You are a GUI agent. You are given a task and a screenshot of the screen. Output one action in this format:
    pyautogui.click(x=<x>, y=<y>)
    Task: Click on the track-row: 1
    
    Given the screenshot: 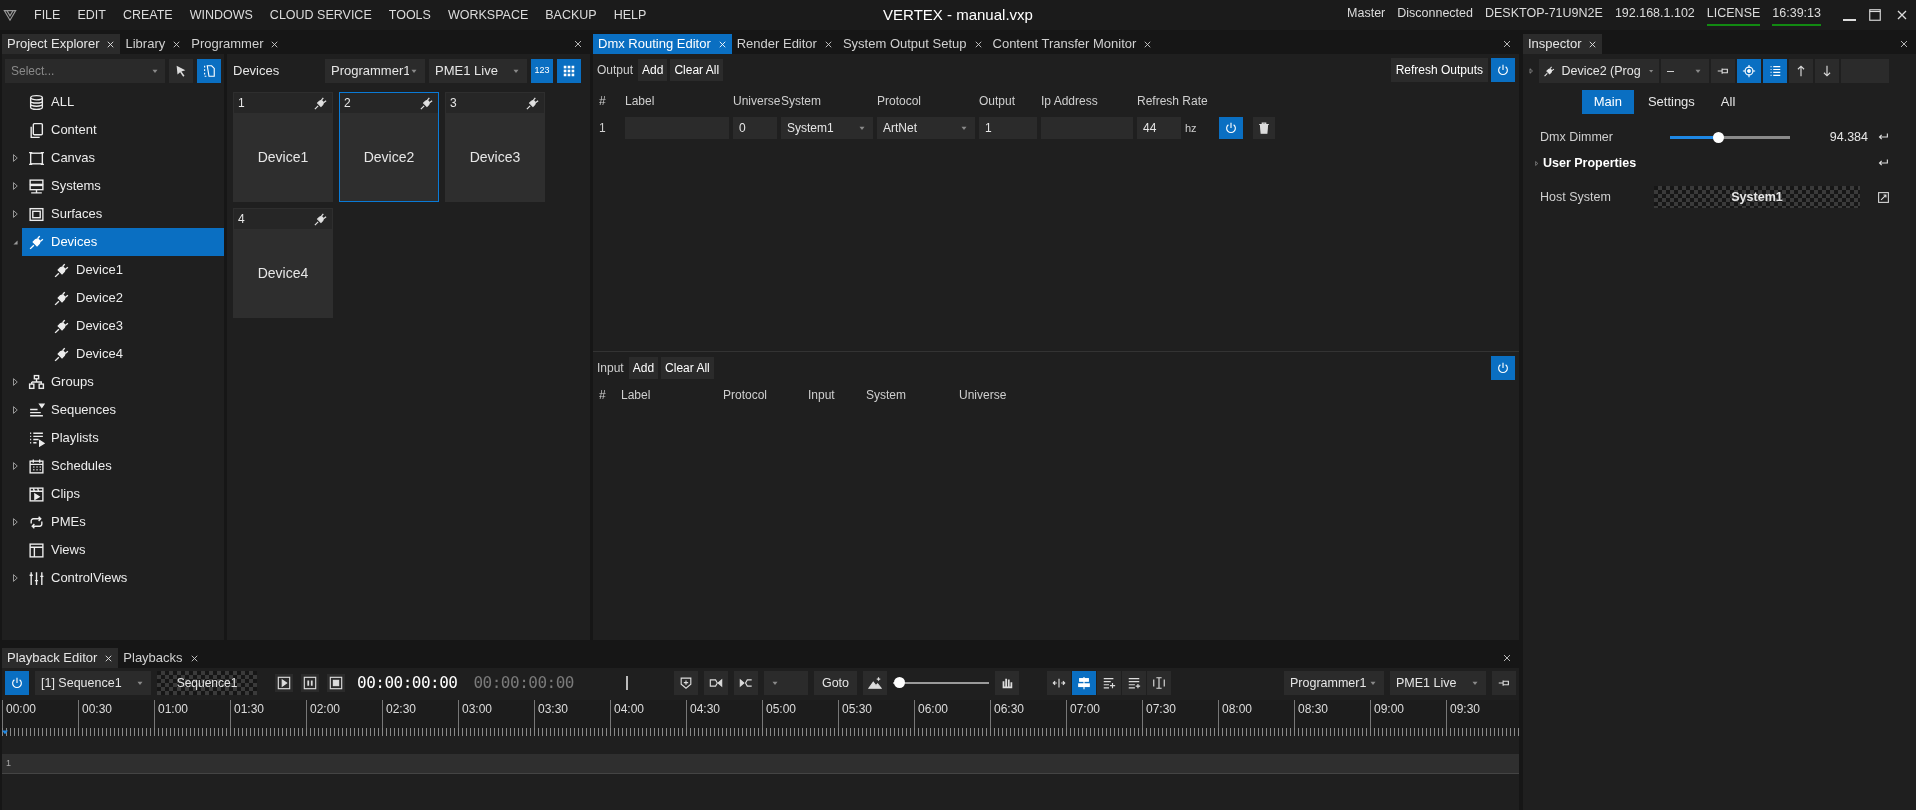 What is the action you would take?
    pyautogui.click(x=760, y=764)
    